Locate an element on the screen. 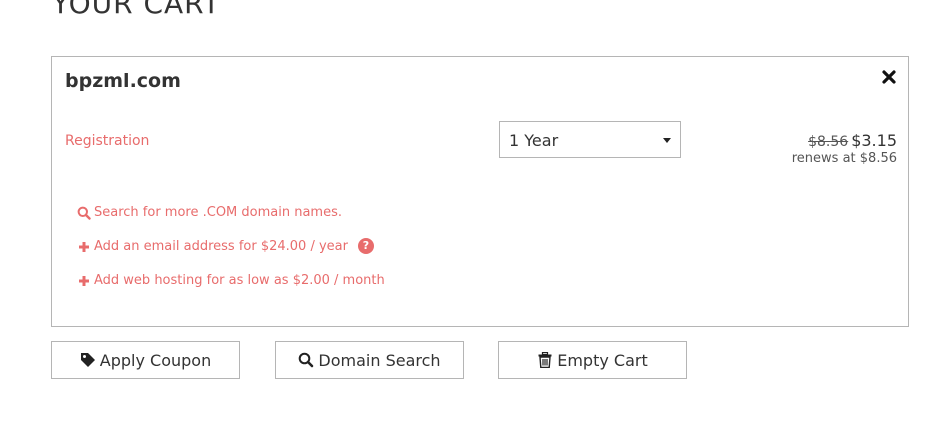 This screenshot has height=430, width=937. apply-coupon-label: Apply Coupon is located at coordinates (155, 360).